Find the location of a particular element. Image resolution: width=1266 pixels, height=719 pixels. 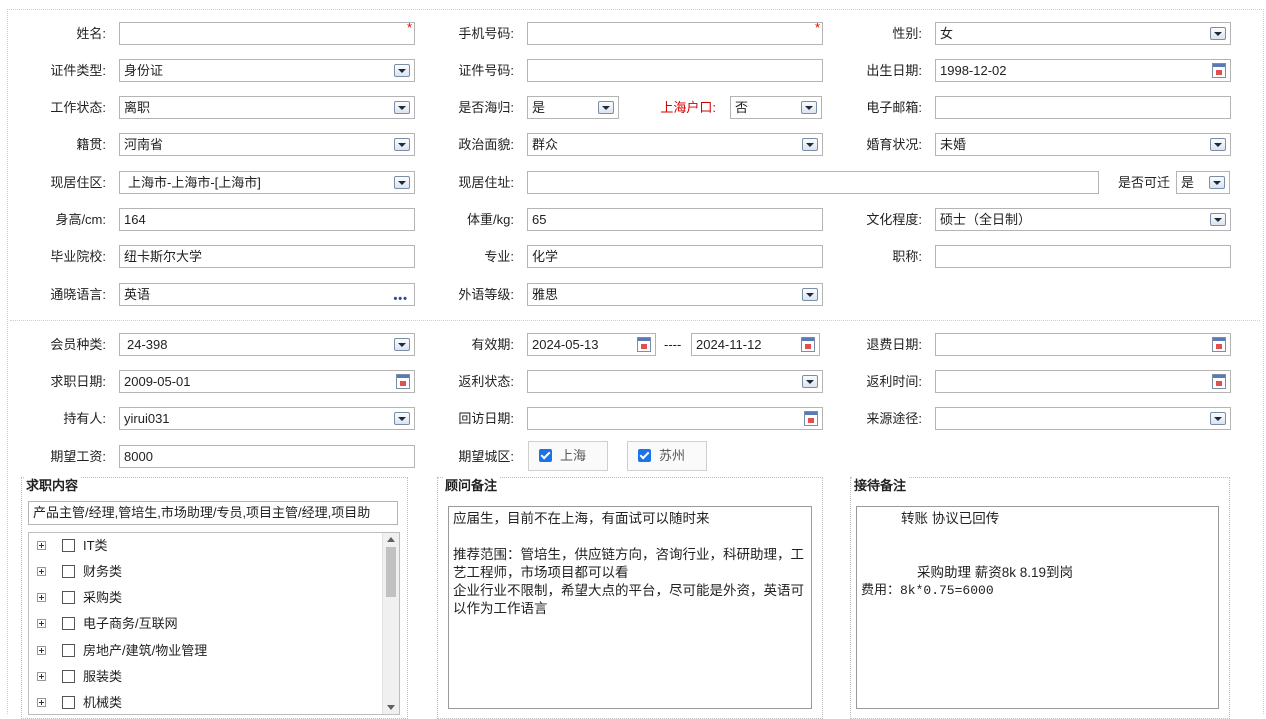

phone-field: * is located at coordinates (675, 33).